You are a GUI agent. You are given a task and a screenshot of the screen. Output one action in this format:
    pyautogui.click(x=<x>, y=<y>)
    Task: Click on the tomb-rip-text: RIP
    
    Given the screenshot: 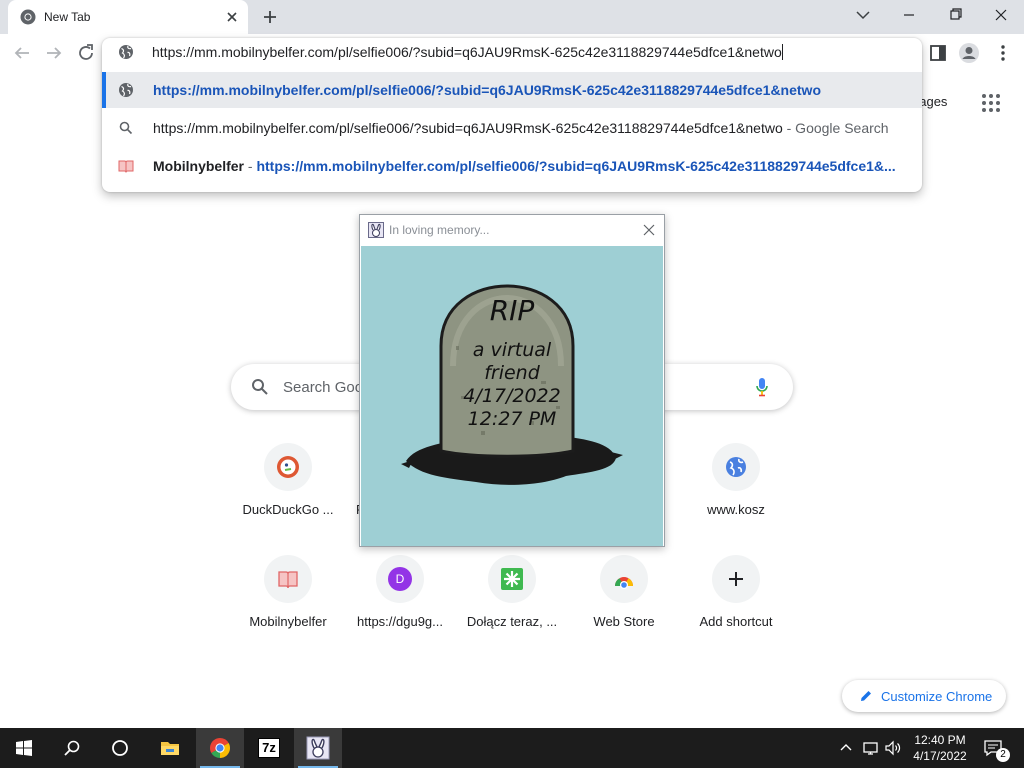 What is the action you would take?
    pyautogui.click(x=512, y=310)
    